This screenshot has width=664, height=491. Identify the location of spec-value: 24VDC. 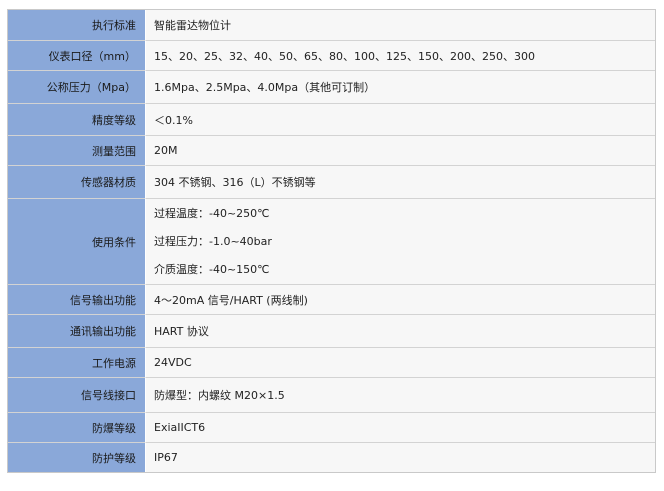
(400, 363).